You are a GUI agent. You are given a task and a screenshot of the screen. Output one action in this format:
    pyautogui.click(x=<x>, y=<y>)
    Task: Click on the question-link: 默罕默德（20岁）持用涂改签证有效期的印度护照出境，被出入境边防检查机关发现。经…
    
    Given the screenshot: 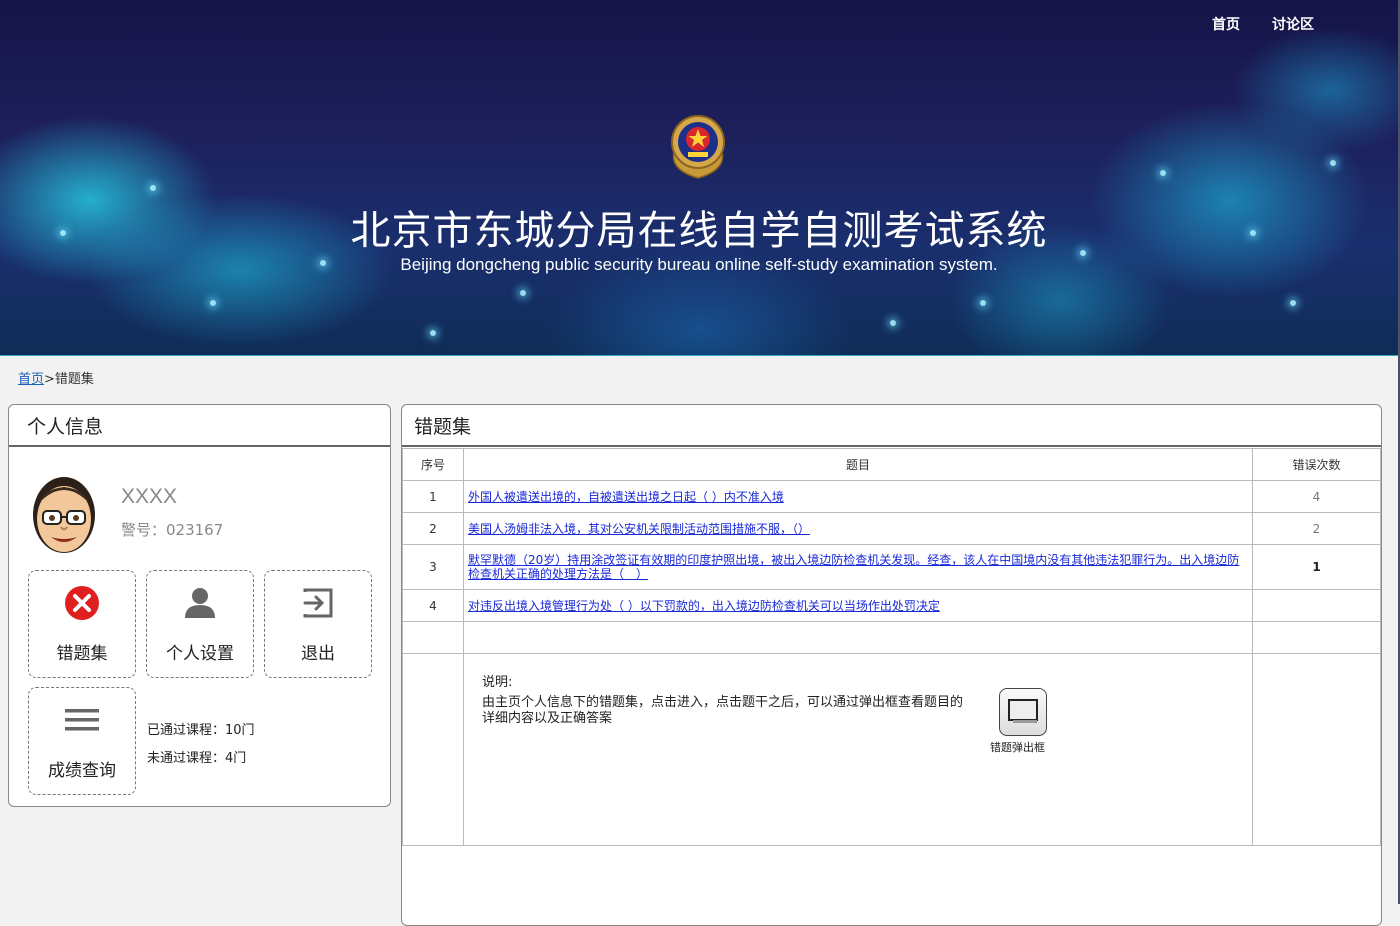 What is the action you would take?
    pyautogui.click(x=853, y=567)
    